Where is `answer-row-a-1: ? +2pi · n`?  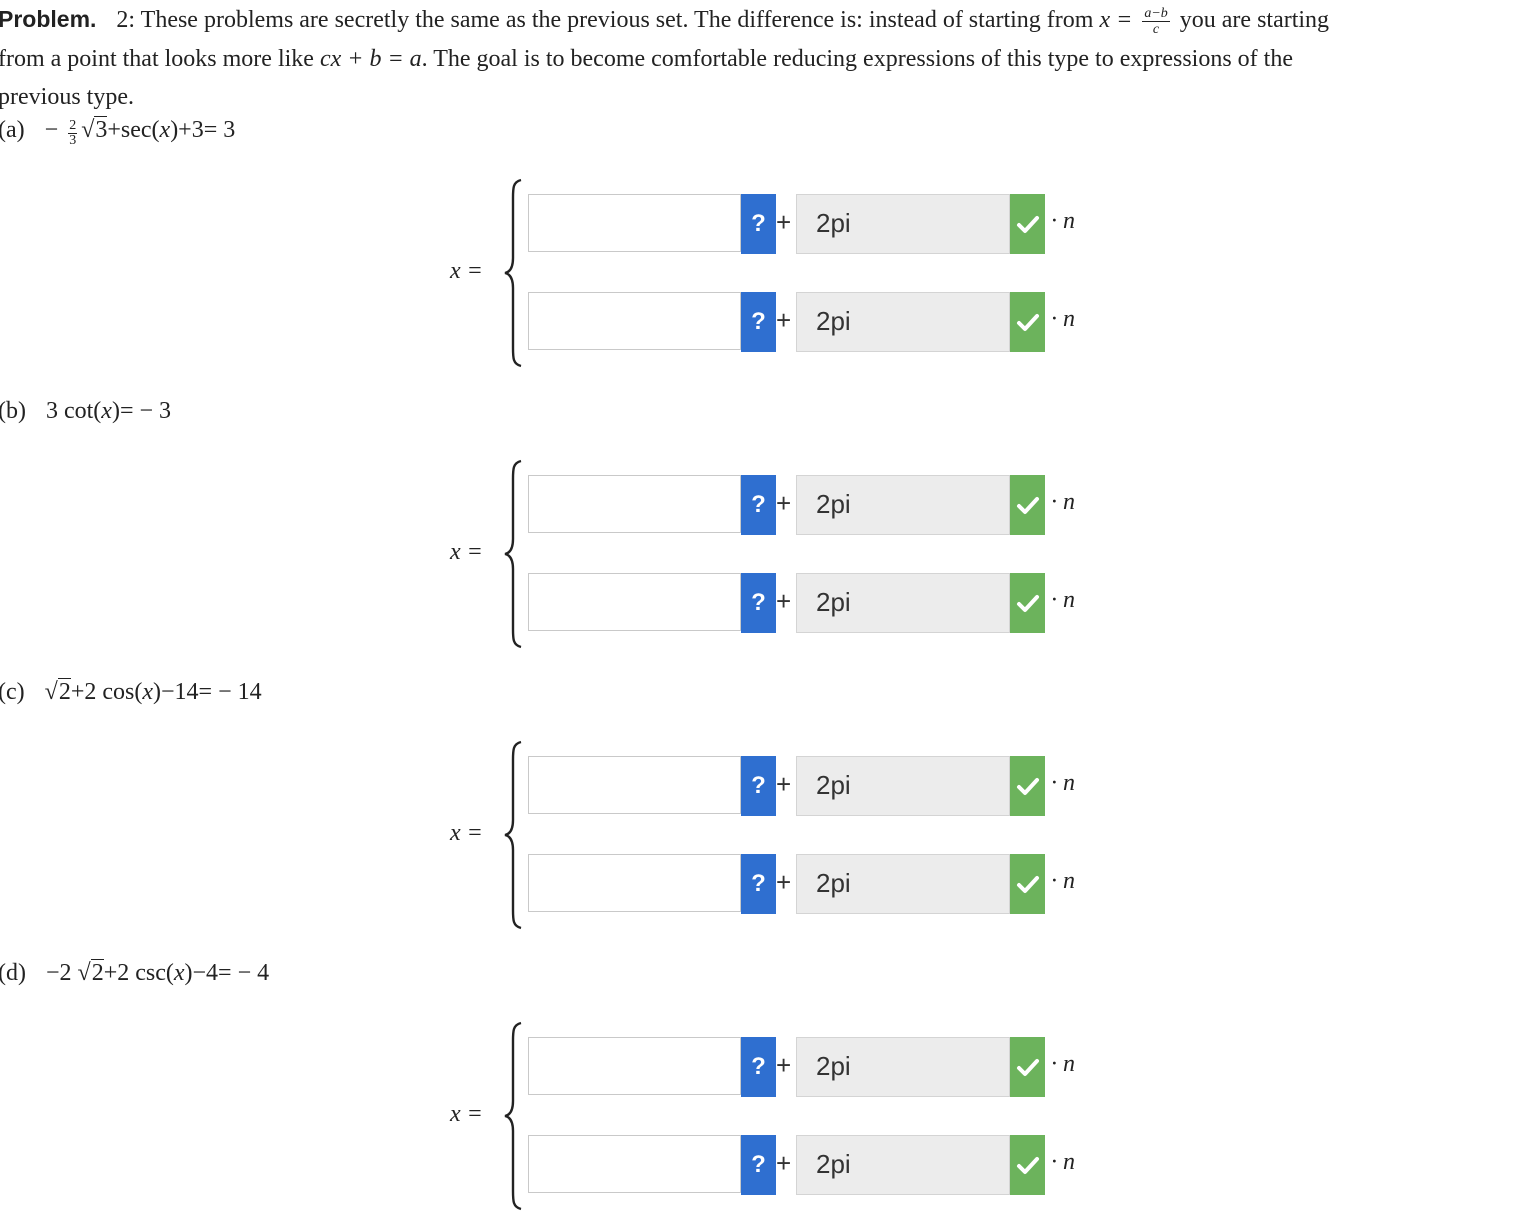
answer-row-a-1: ? +2pi · n is located at coordinates (808, 224).